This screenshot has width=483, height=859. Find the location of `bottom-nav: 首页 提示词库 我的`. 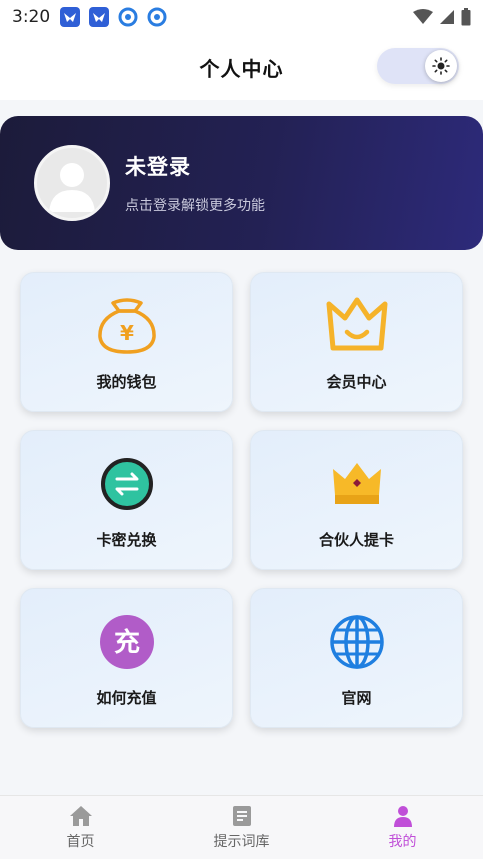

bottom-nav: 首页 提示词库 我的 is located at coordinates (241, 827).